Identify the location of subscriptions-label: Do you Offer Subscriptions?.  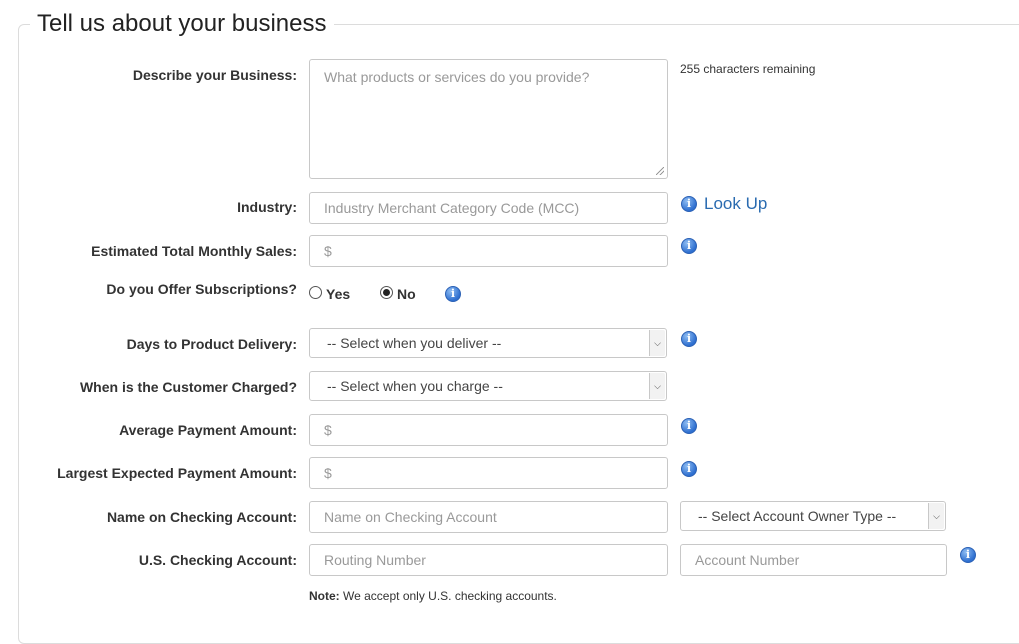
(201, 289).